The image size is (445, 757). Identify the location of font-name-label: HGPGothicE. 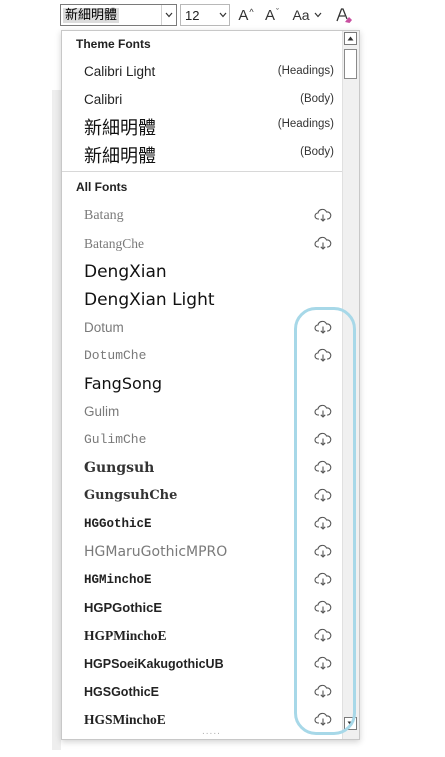
(123, 608).